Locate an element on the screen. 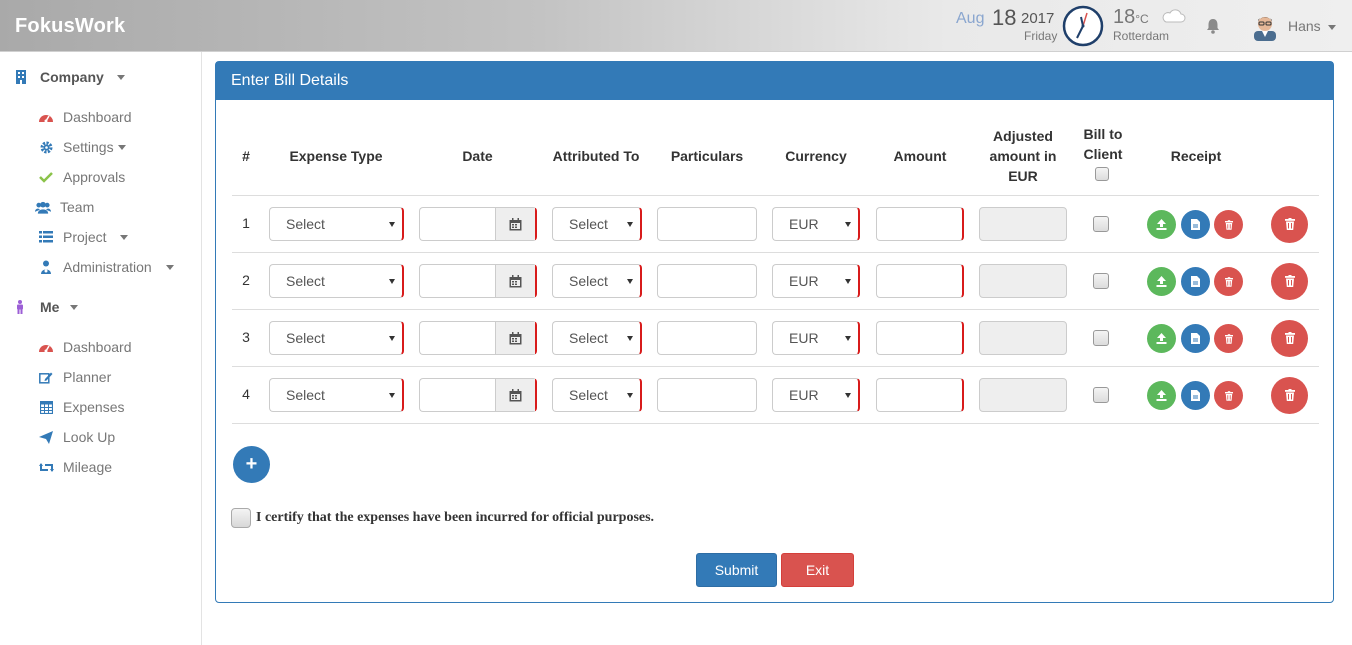  sidebar-item-company-team: Team is located at coordinates (64, 207).